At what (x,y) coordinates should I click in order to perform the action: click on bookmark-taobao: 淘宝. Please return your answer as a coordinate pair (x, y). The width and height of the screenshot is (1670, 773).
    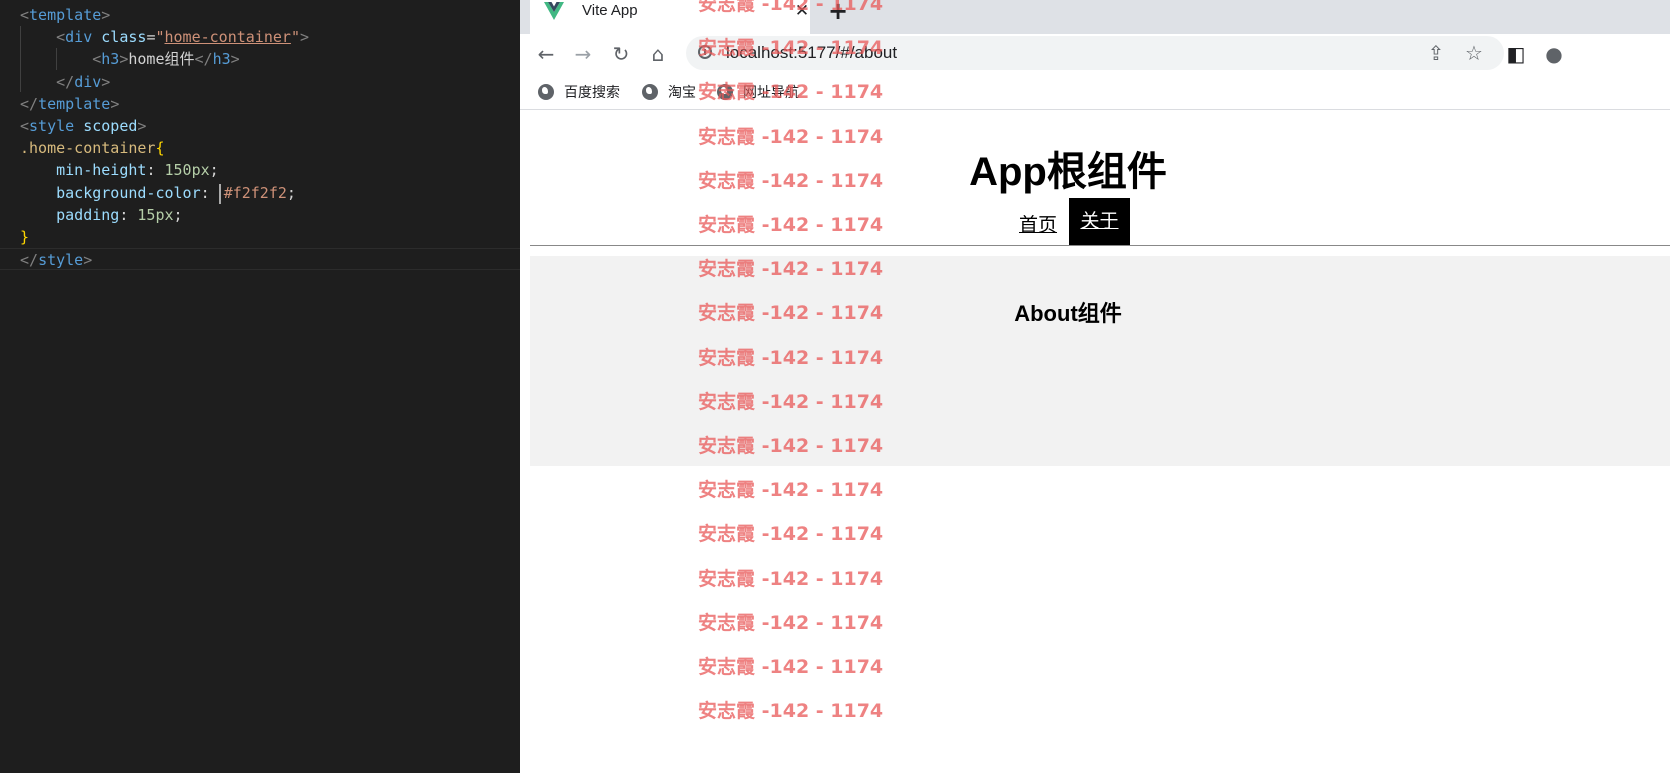
    Looking at the image, I should click on (669, 92).